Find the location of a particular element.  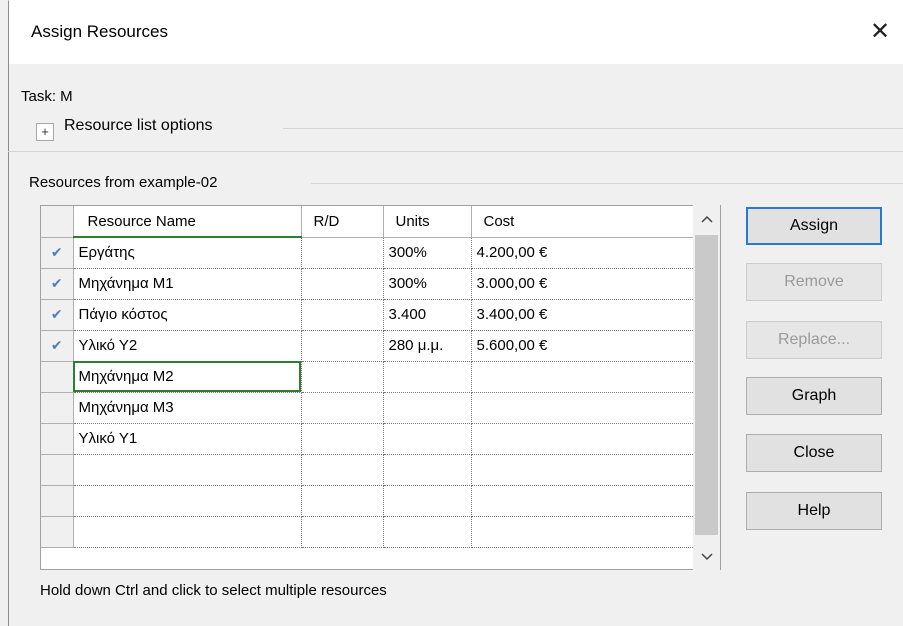

close-icon: ✕ is located at coordinates (880, 31).